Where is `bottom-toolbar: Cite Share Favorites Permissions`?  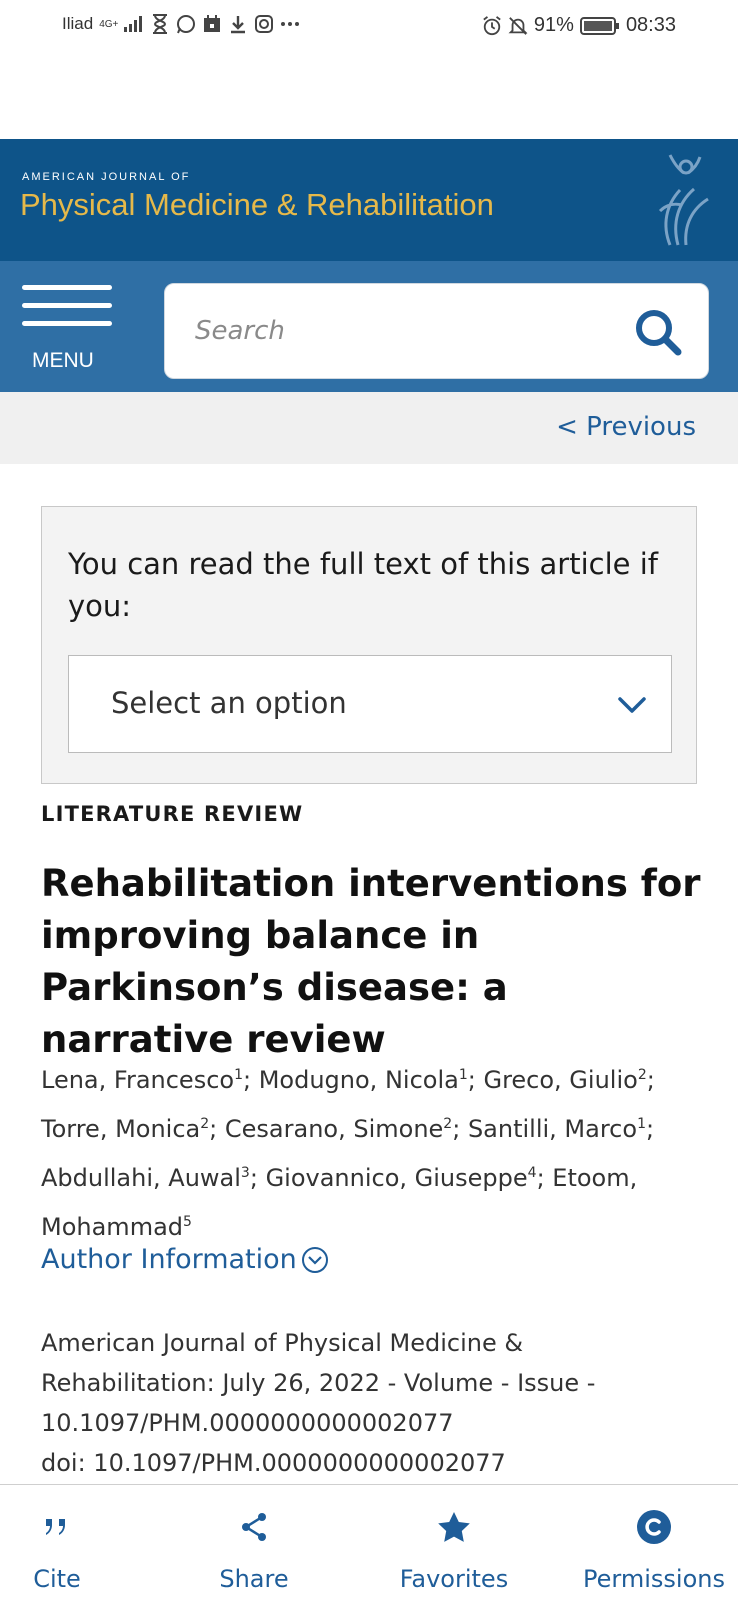 bottom-toolbar: Cite Share Favorites Permissions is located at coordinates (369, 1542).